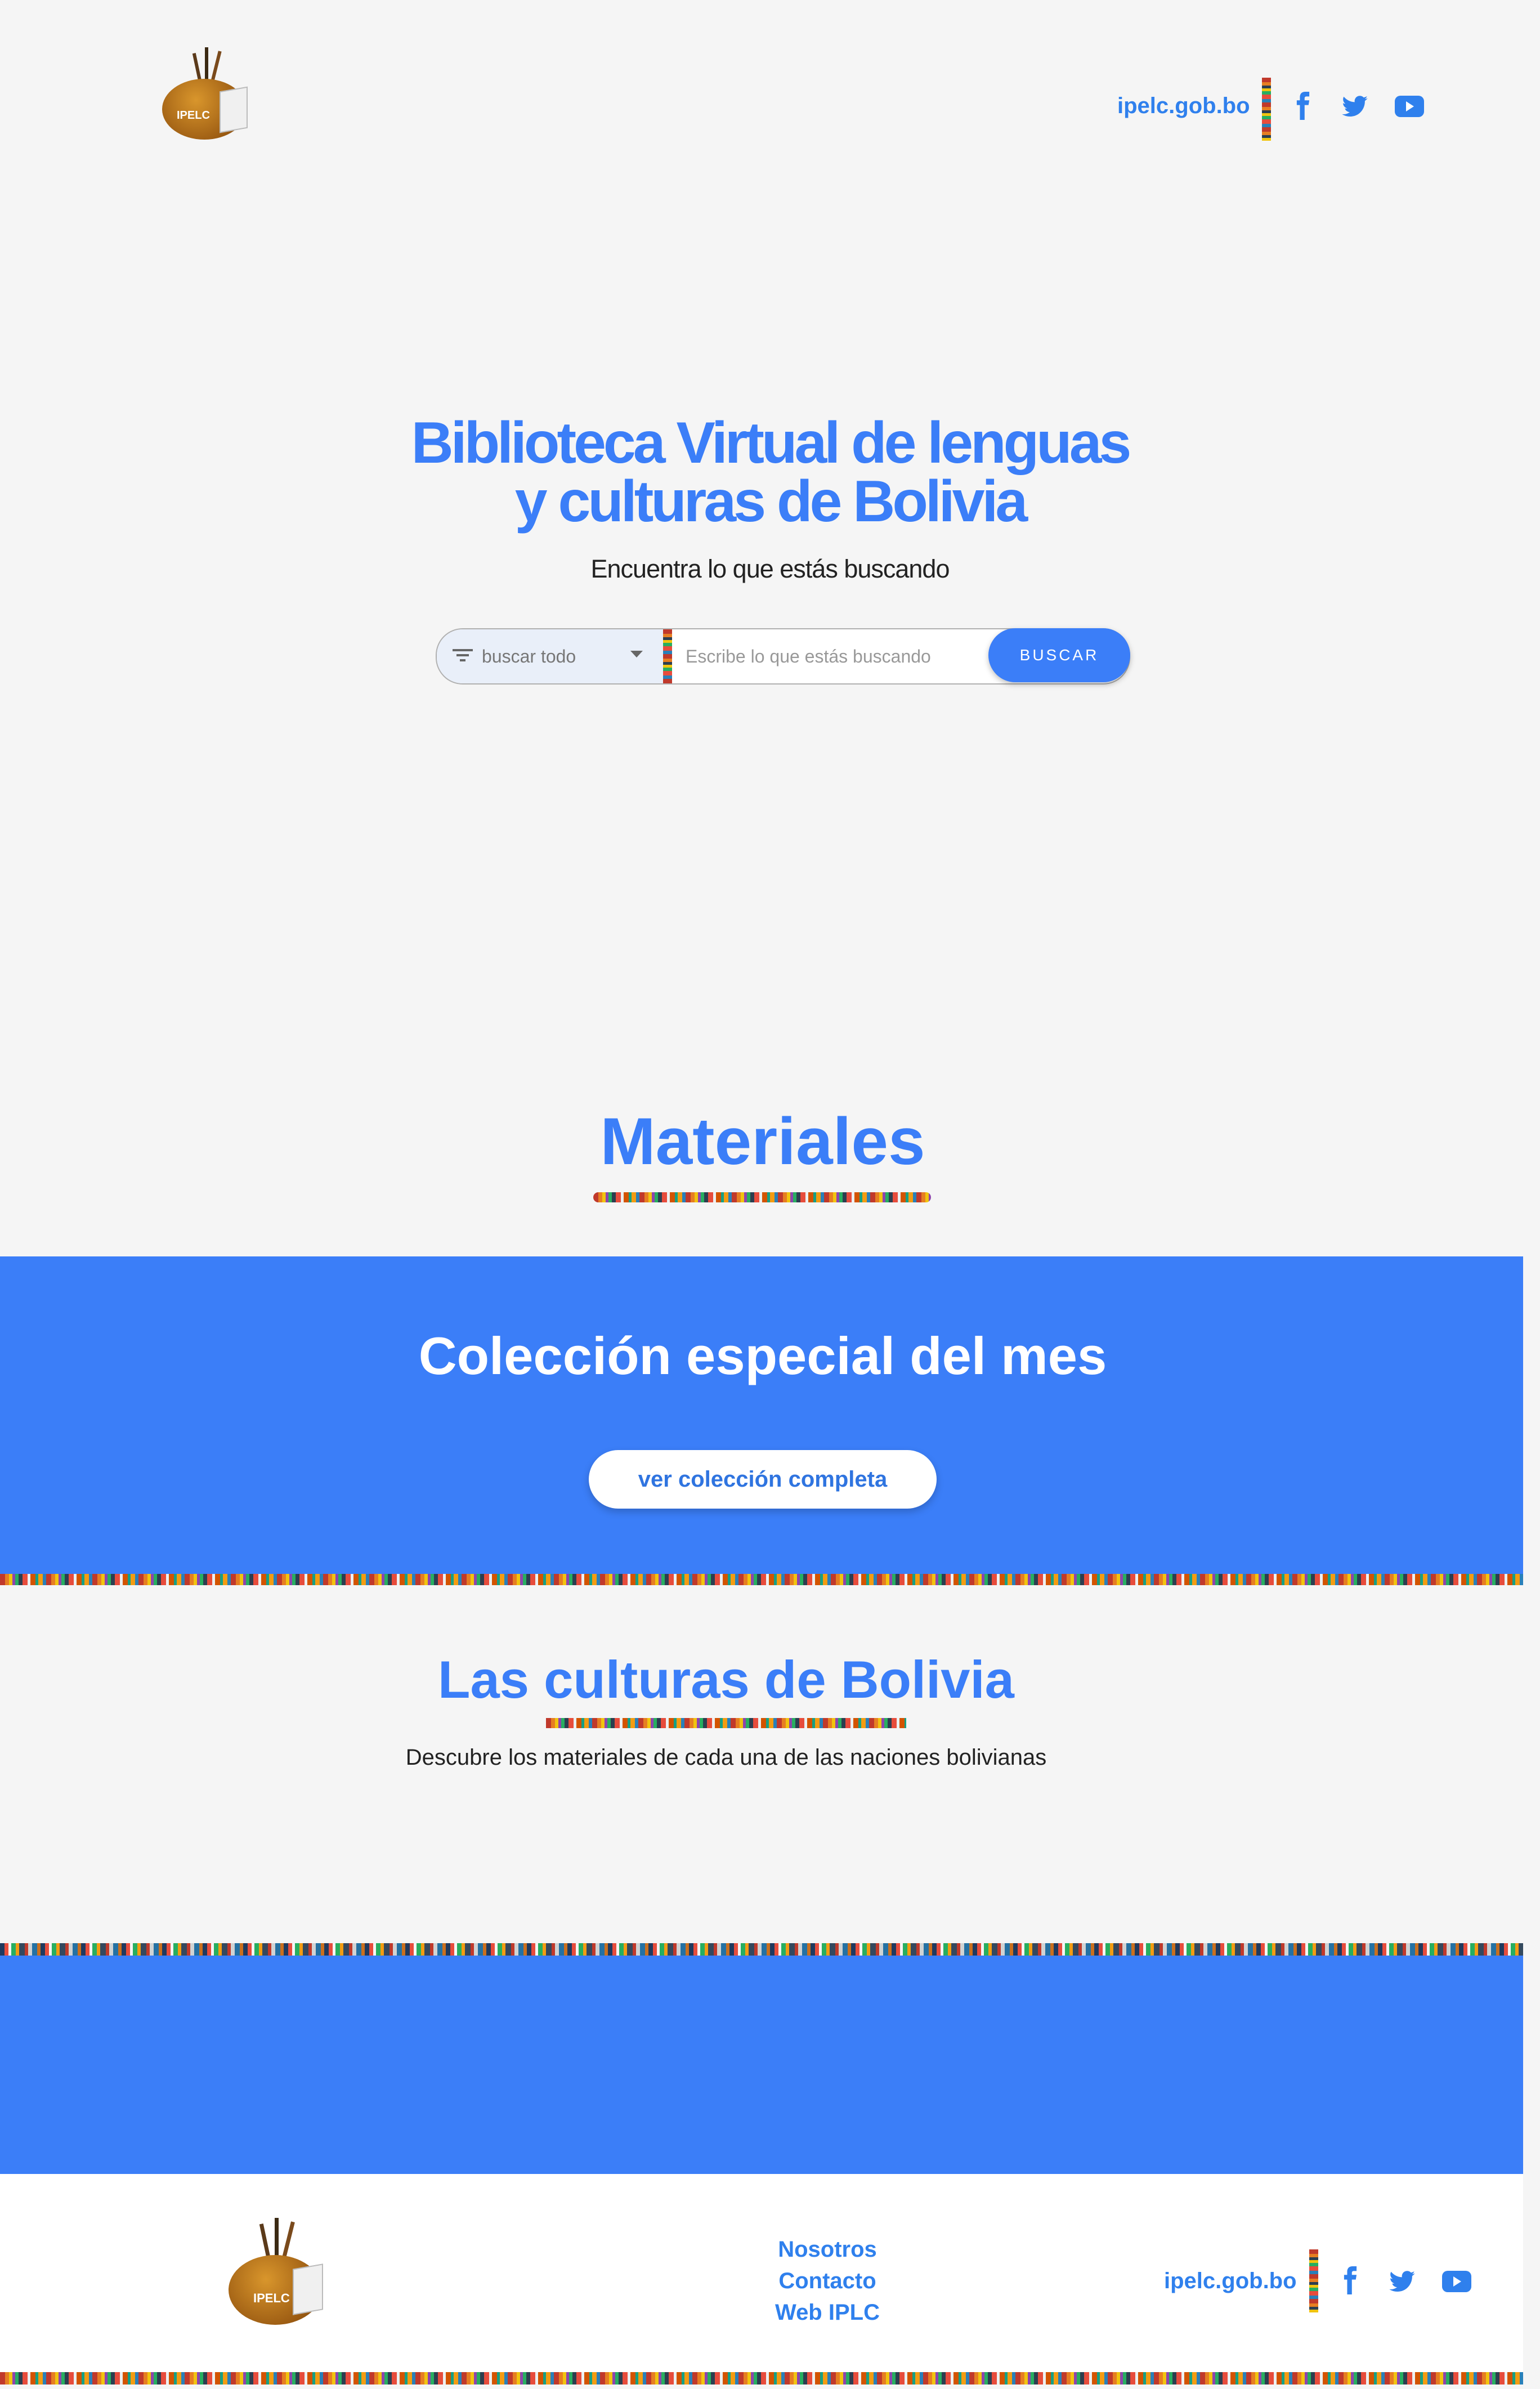  What do you see at coordinates (1266, 109) in the screenshot?
I see `header-divider-stripe` at bounding box center [1266, 109].